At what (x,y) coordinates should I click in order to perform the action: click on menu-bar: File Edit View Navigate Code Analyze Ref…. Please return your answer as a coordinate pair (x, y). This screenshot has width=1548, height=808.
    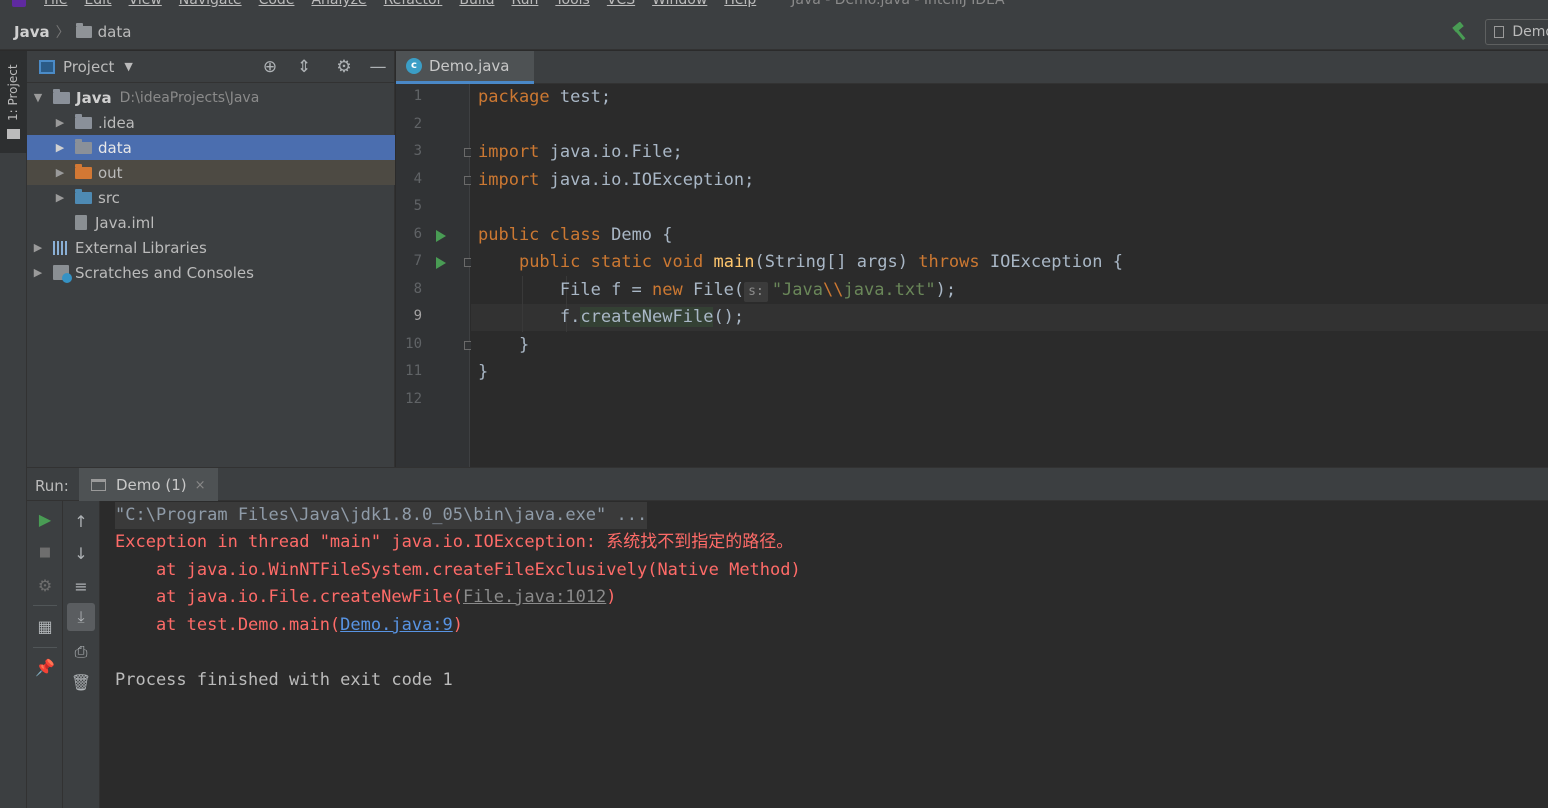
    Looking at the image, I should click on (774, 7).